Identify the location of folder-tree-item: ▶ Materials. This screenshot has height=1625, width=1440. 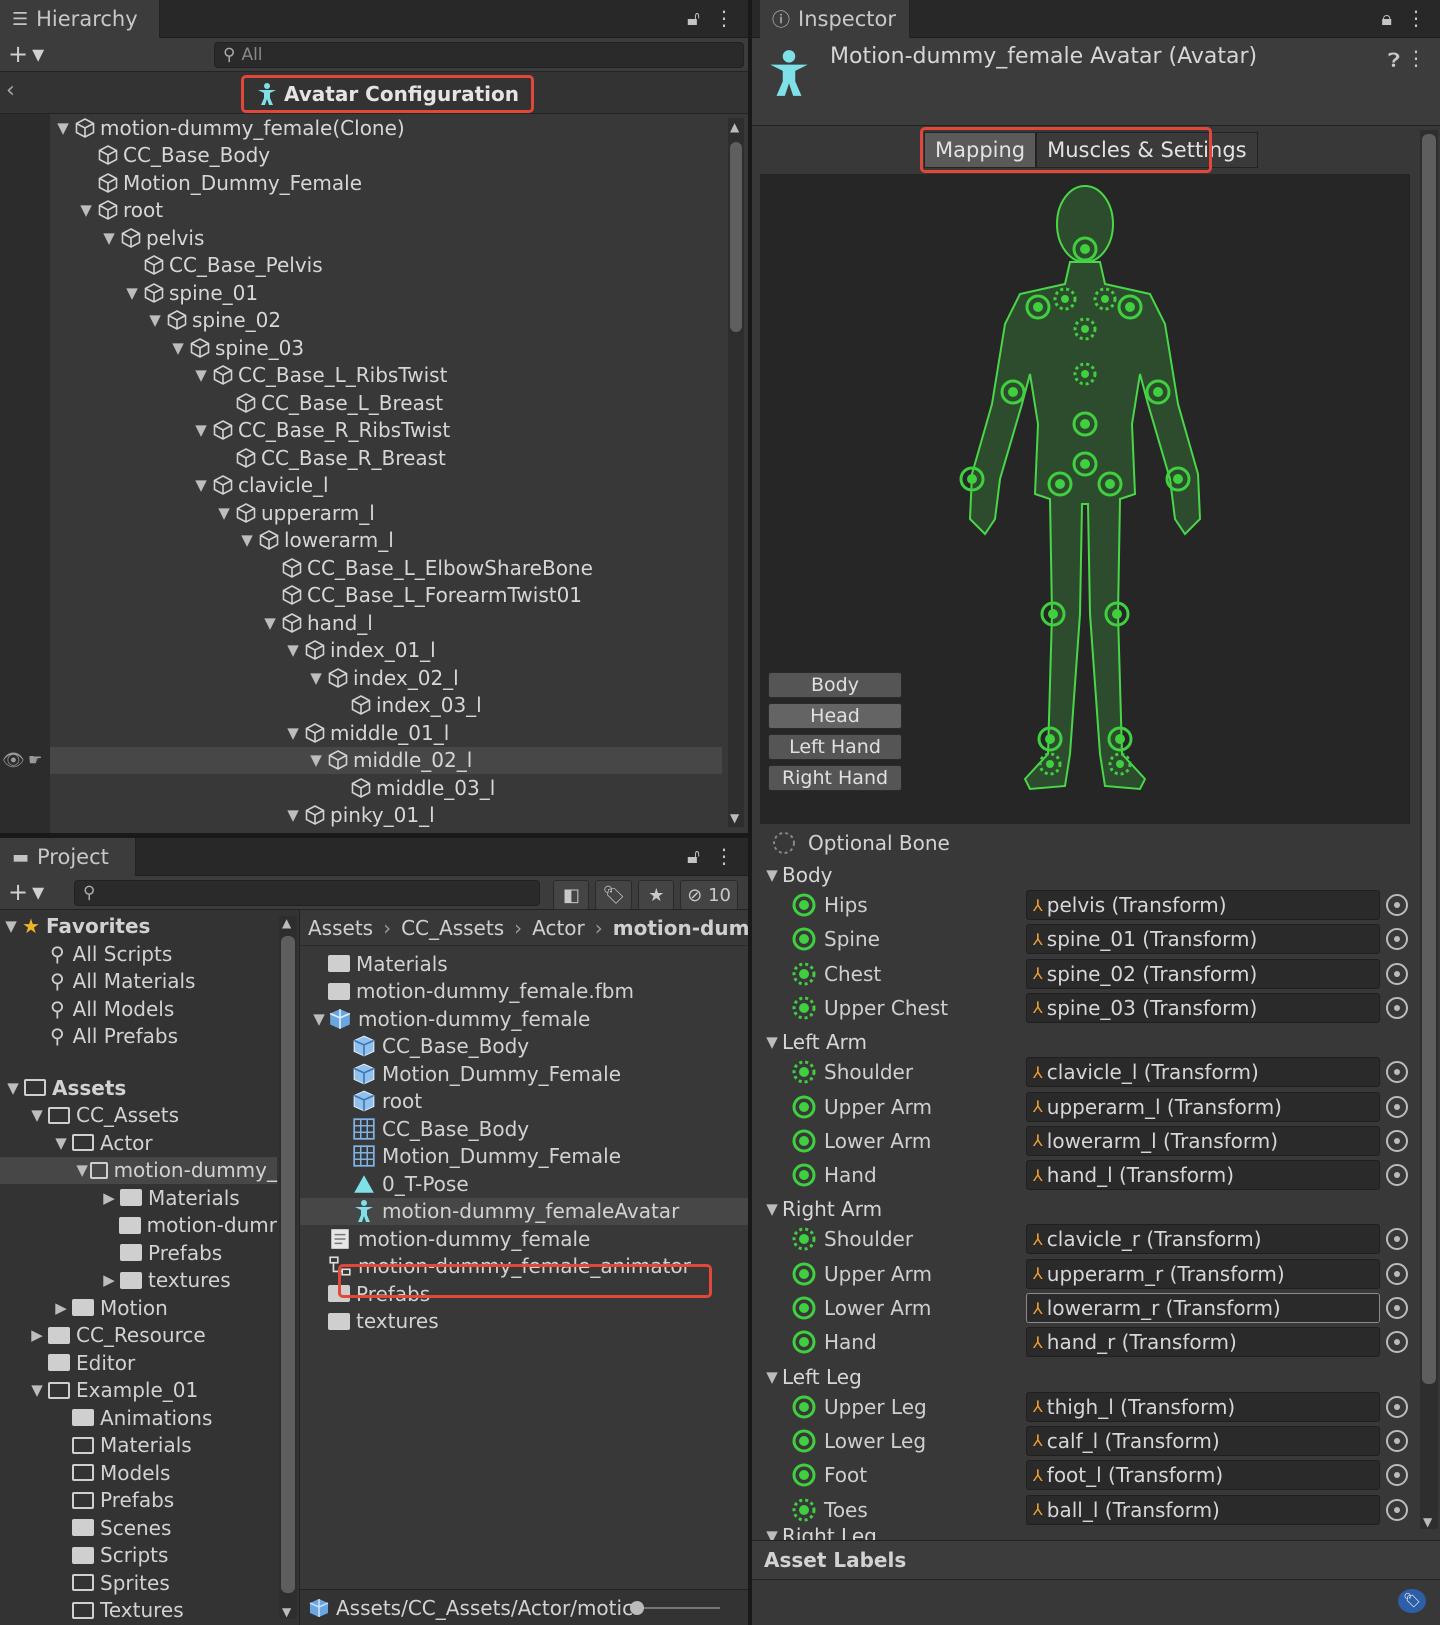
(138, 1197).